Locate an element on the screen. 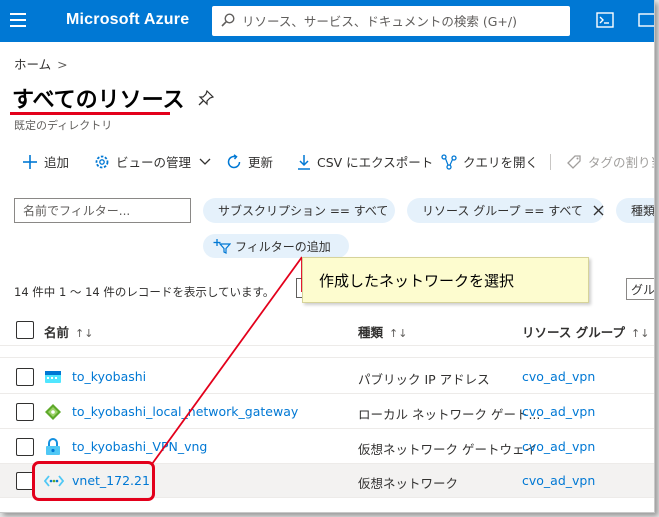 This screenshot has width=659, height=517. resource-name-link: to_kyobashi_local_network_gateway is located at coordinates (185, 411).